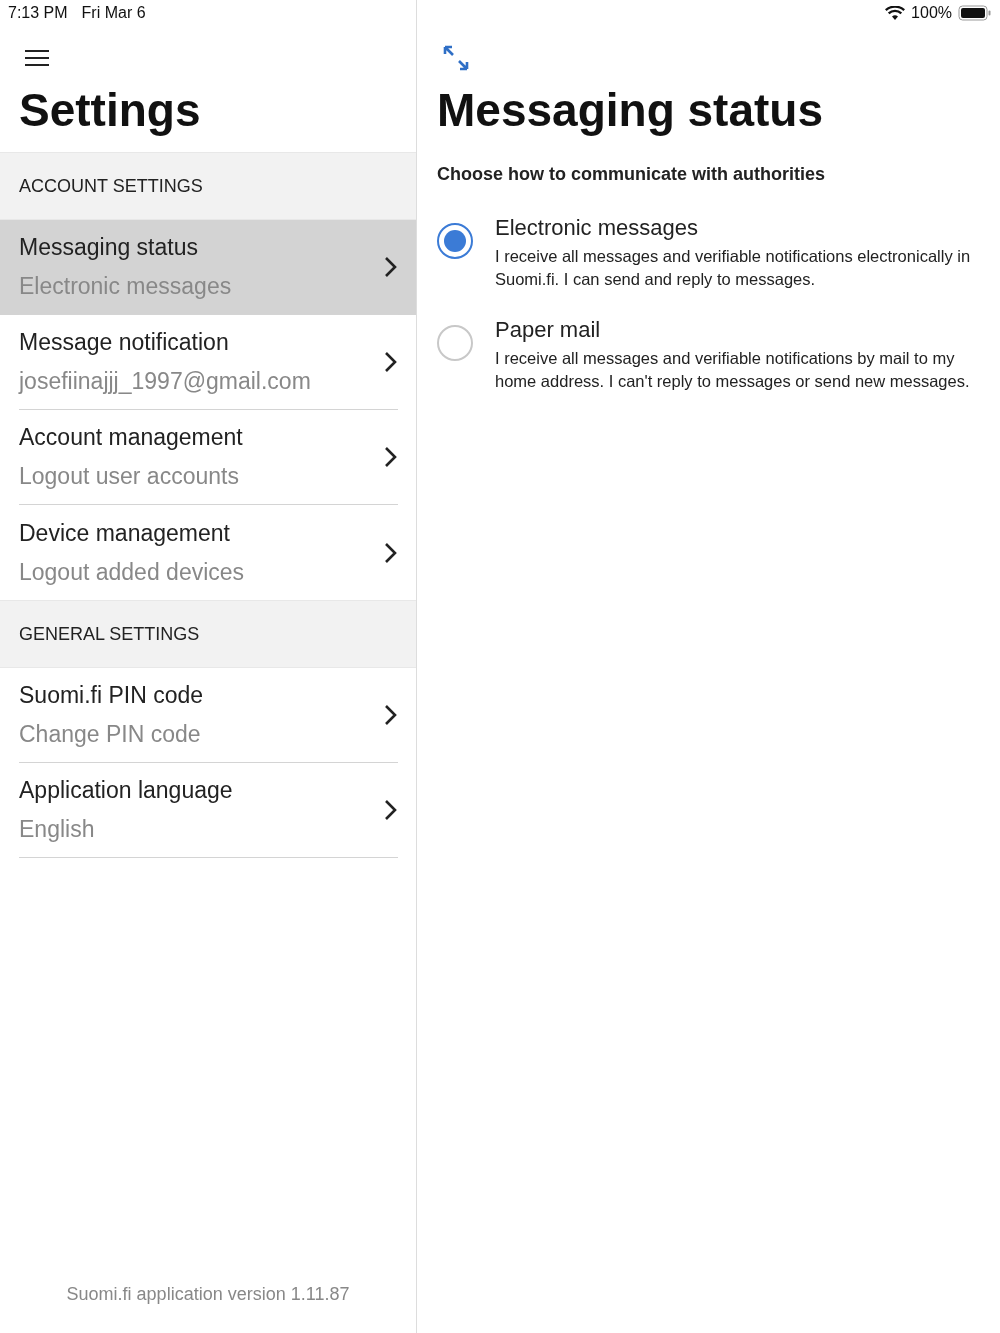 The image size is (1000, 1333). Describe the element at coordinates (165, 381) in the screenshot. I see `row-subtitle: josefiinajjj_1997@gmail.com` at that location.